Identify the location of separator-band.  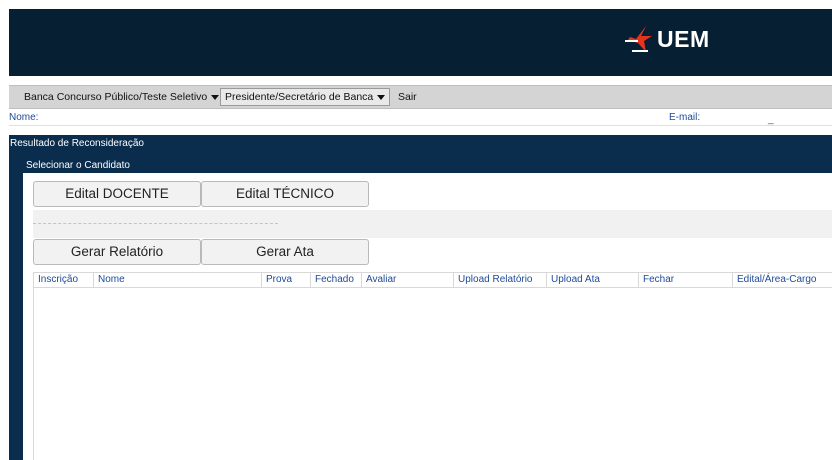
(432, 224).